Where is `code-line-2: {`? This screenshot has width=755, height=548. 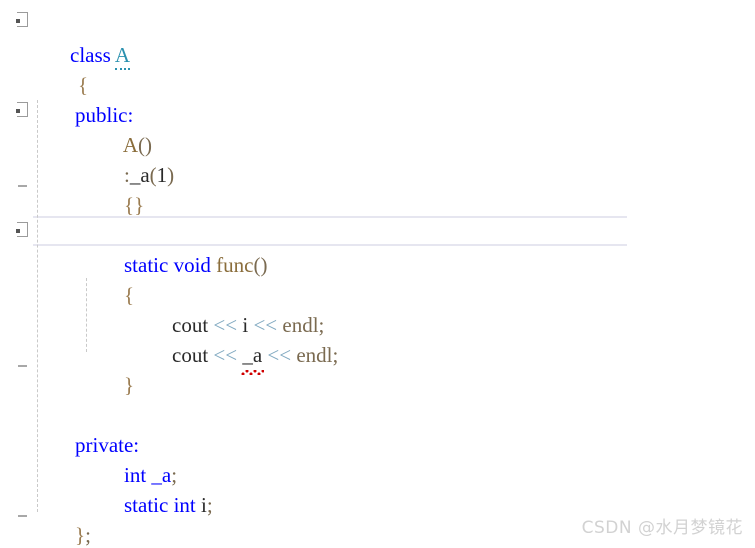
code-line-2: { is located at coordinates (377, 68).